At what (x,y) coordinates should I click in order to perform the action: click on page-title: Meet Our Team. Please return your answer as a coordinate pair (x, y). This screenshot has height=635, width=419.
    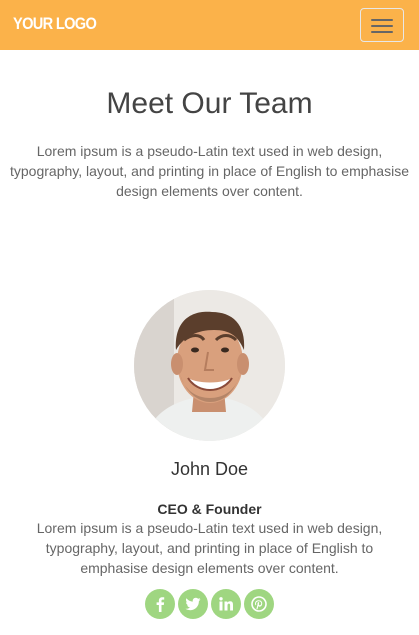
    Looking at the image, I should click on (209, 103).